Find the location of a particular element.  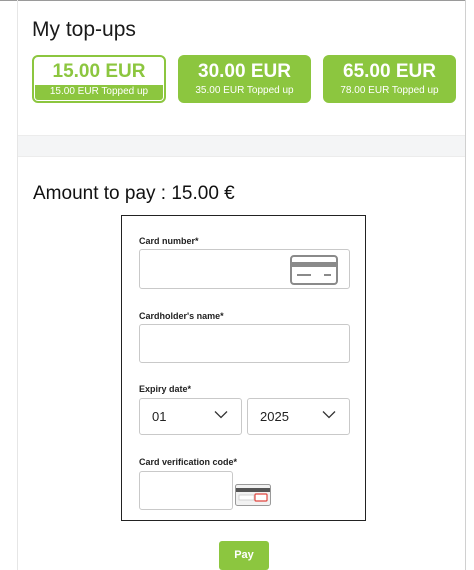

cvc-card-icon is located at coordinates (253, 495).